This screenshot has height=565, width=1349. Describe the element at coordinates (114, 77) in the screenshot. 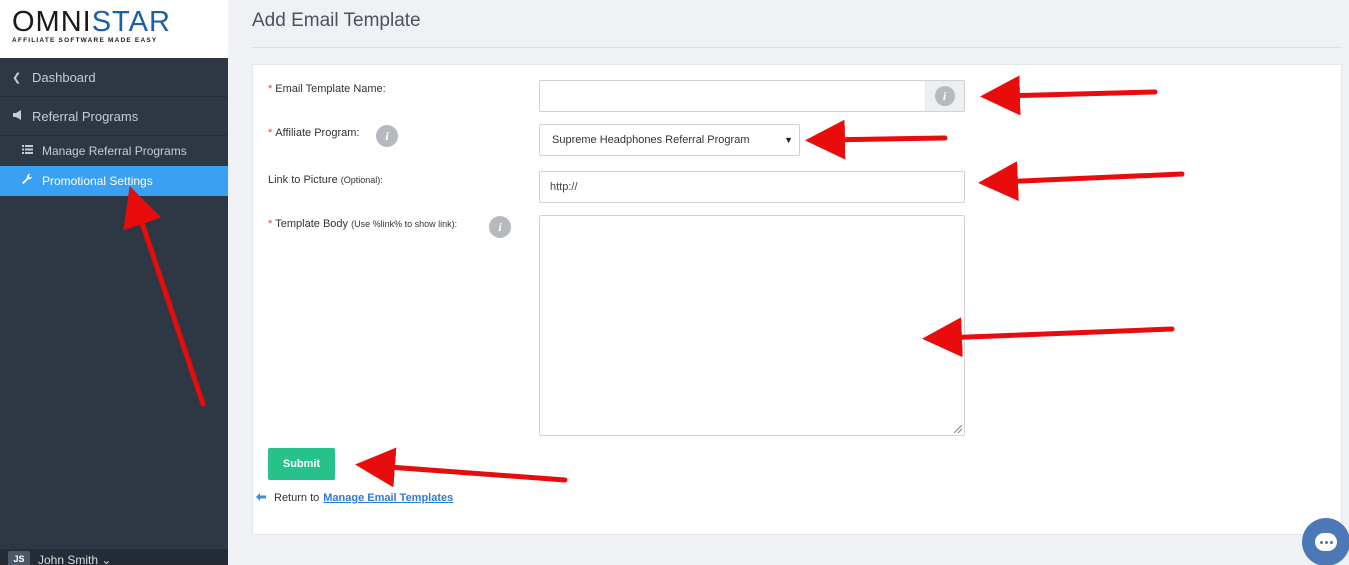

I see `sidebar-item-dashboard: ❮ Dashboard` at that location.